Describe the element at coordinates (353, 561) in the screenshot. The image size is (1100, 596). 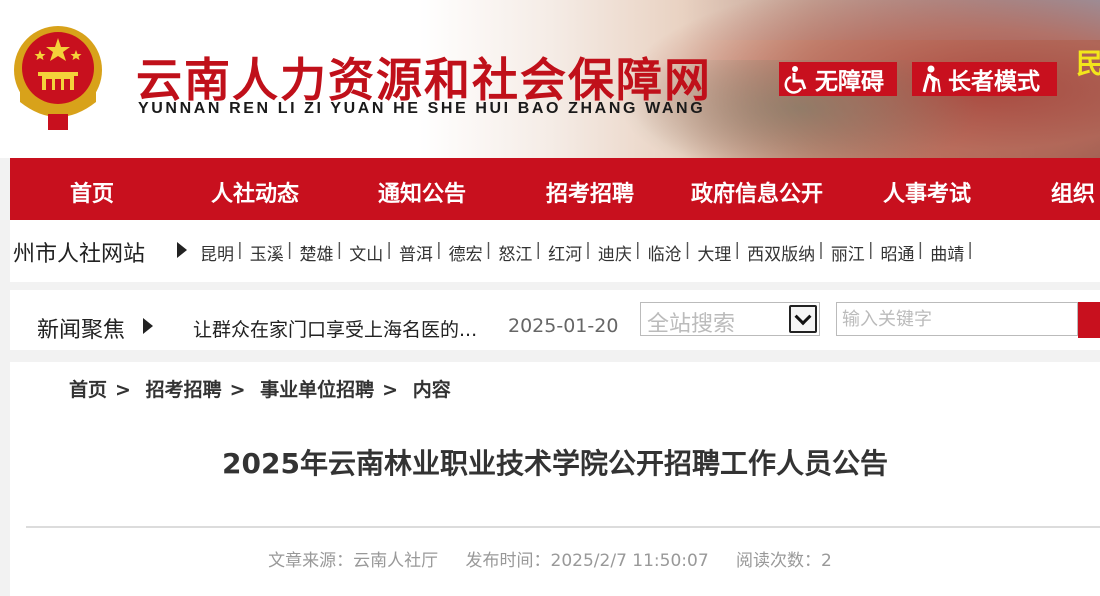
I see `article-source: 文章来源：云南人社厅` at that location.